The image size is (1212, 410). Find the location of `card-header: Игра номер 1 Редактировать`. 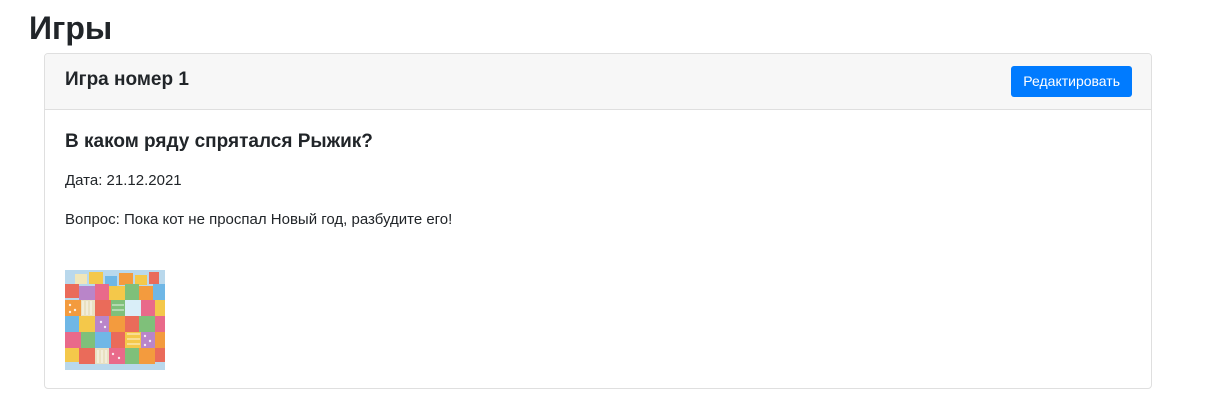

card-header: Игра номер 1 Редактировать is located at coordinates (598, 82).